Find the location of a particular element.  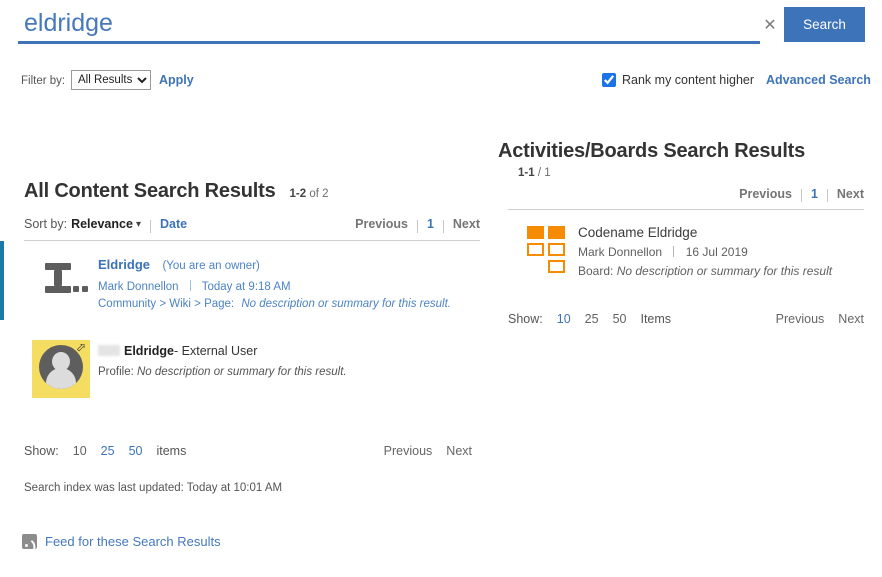

search-input-container is located at coordinates (389, 24).